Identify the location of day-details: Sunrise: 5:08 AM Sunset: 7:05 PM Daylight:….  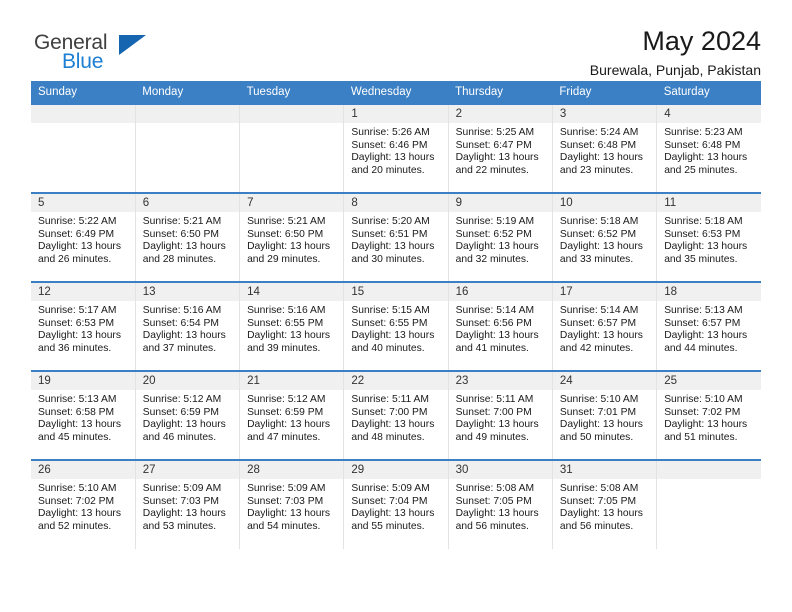
(604, 506).